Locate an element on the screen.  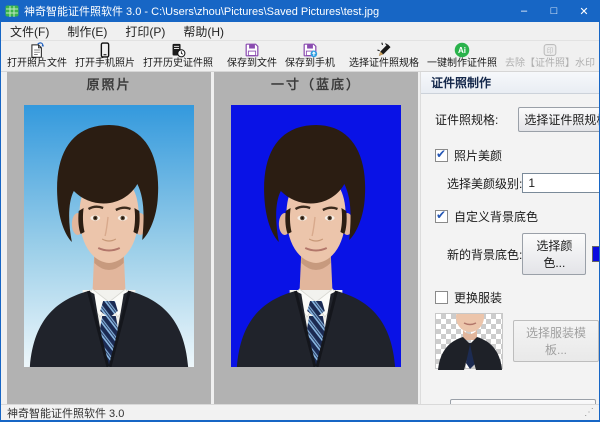
remove-watermark-icon: 印 is located at coordinates (550, 50).